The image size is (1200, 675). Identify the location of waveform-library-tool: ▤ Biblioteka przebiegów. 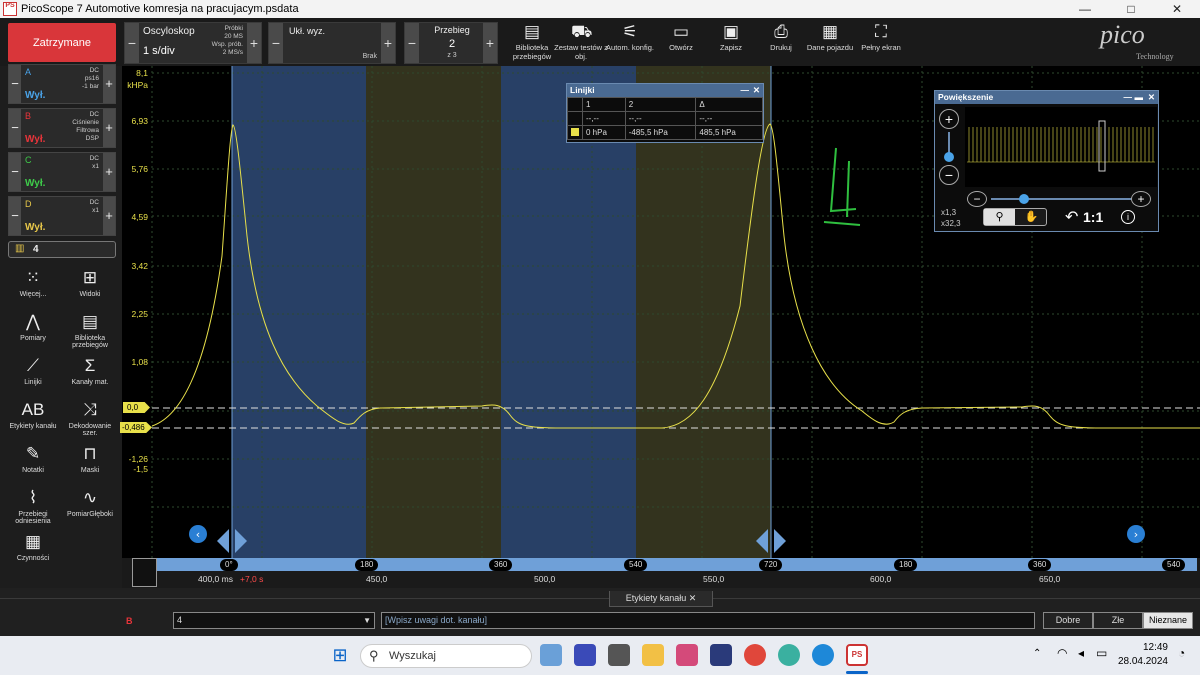
(90, 330).